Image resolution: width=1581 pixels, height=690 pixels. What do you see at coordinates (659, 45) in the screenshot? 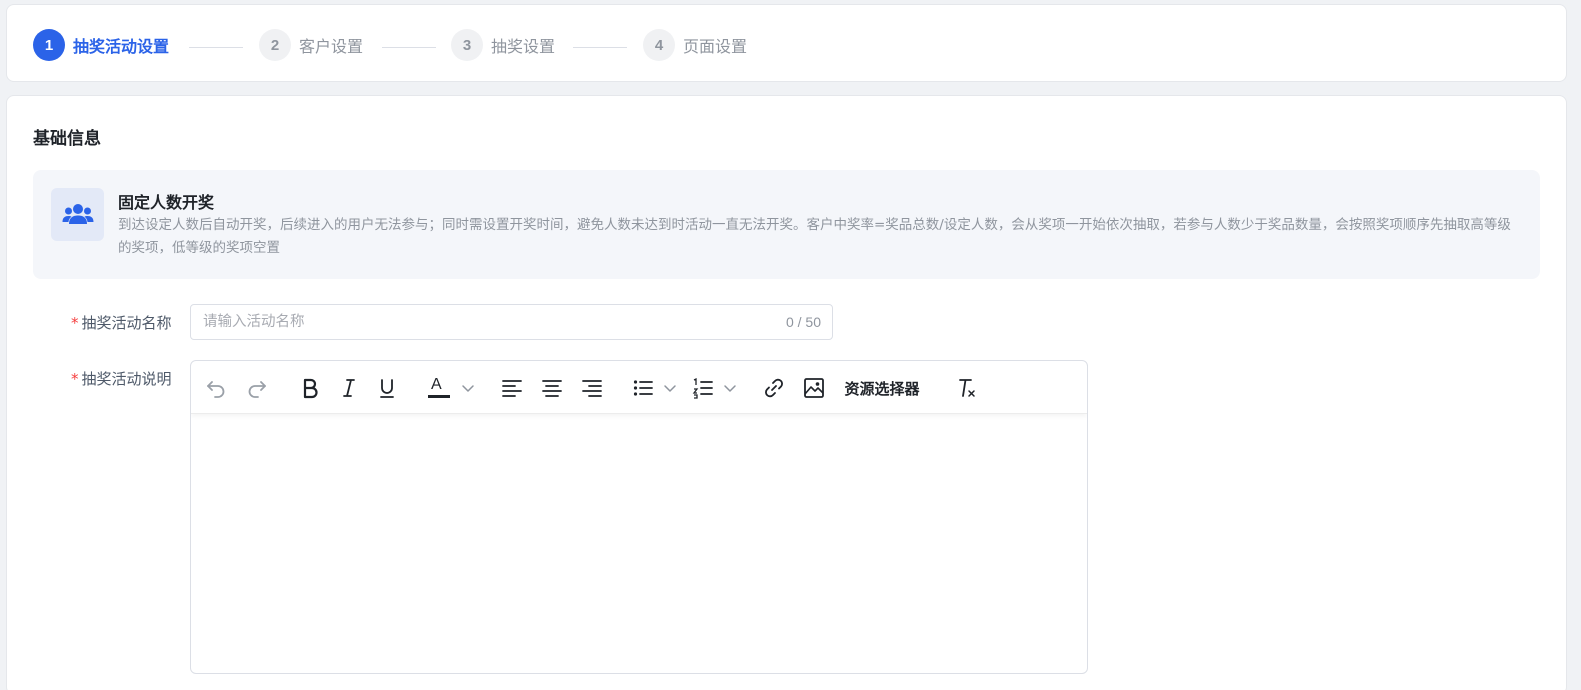
I see `step-number: 4` at bounding box center [659, 45].